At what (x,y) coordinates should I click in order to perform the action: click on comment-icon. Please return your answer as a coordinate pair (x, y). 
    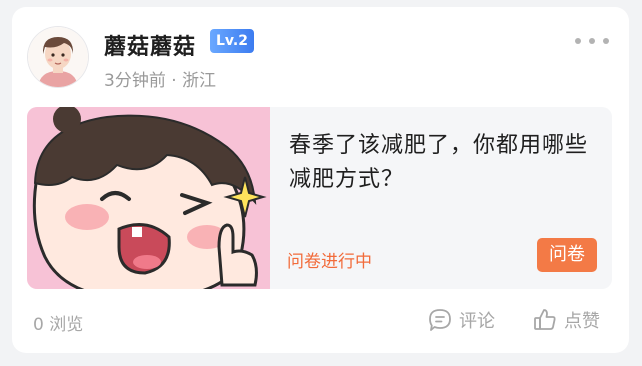
    Looking at the image, I should click on (440, 320).